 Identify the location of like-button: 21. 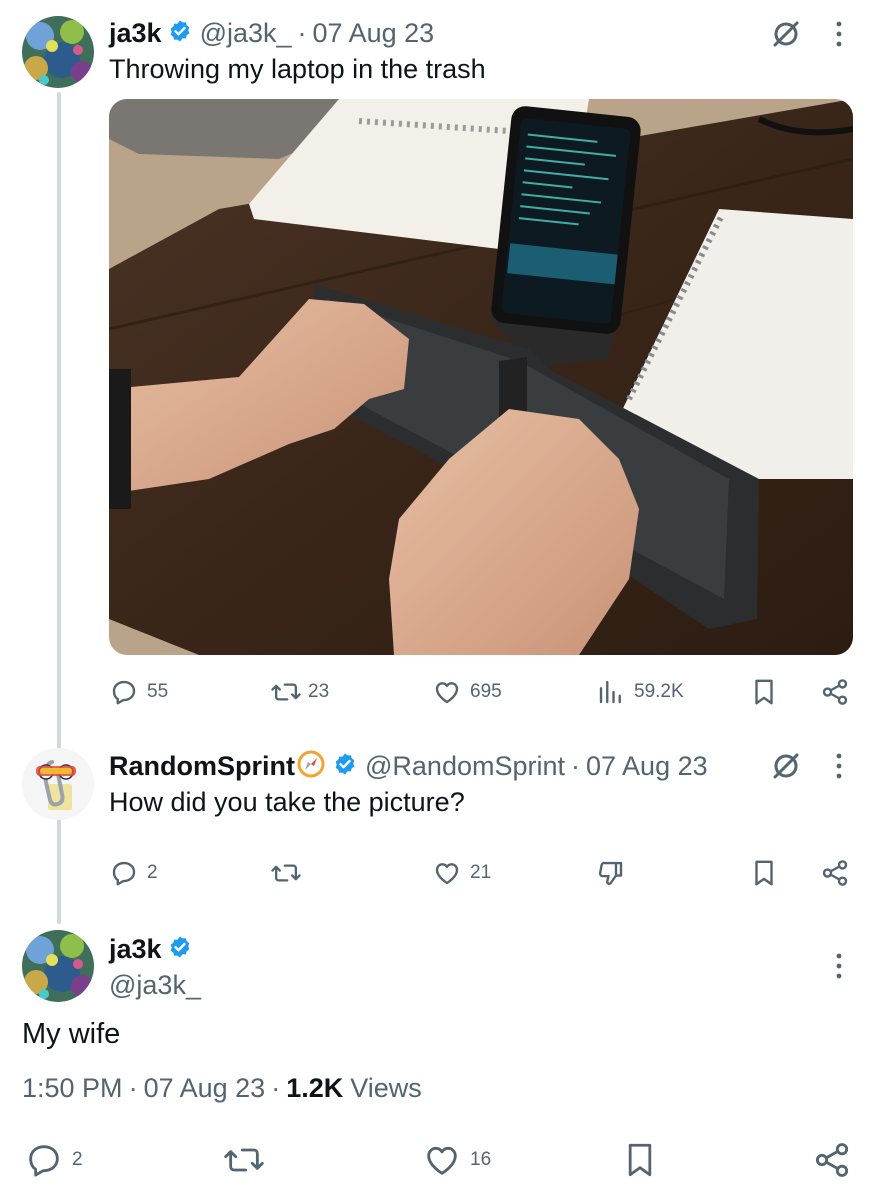
(461, 873).